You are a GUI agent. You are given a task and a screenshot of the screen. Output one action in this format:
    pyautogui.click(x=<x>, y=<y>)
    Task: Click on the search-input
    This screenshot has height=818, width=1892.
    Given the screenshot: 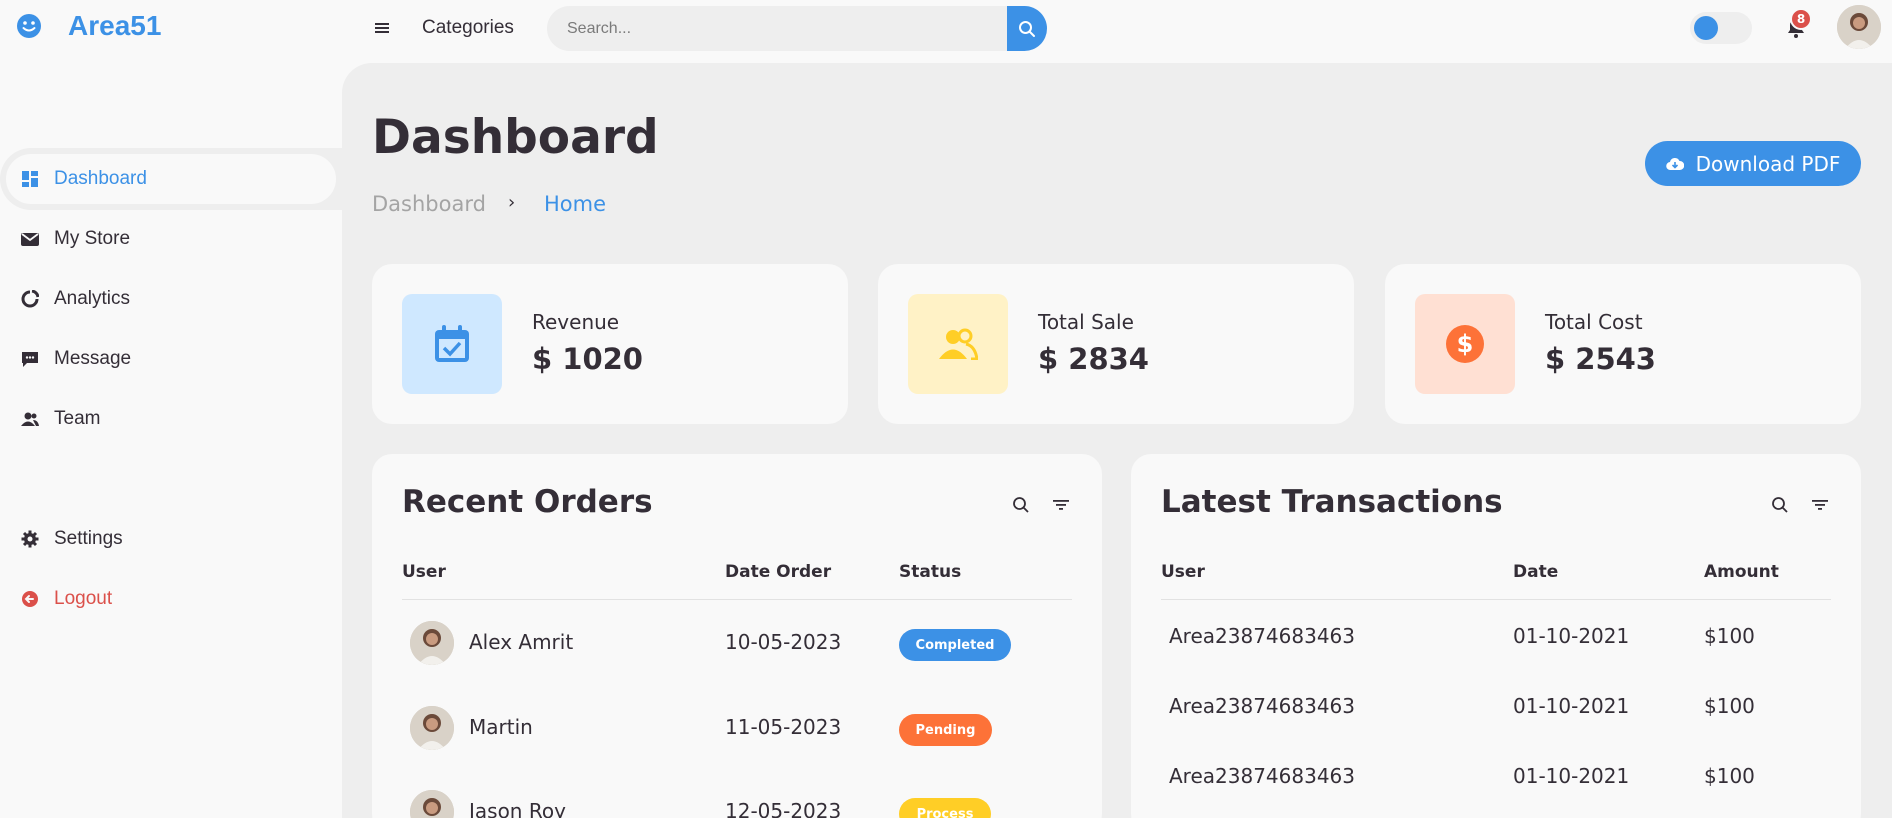 What is the action you would take?
    pyautogui.click(x=777, y=28)
    